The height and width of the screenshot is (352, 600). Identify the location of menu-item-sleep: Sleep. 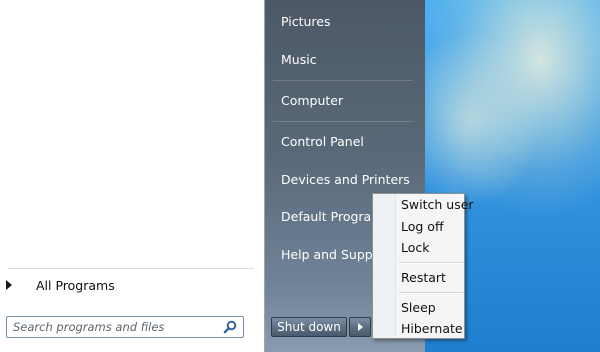
(418, 307).